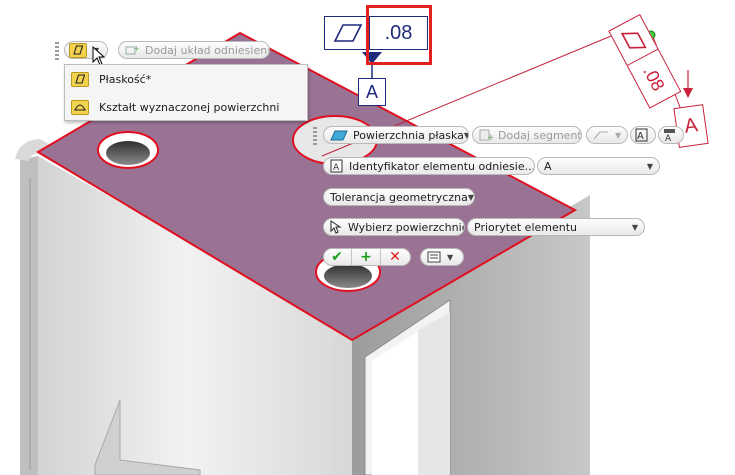 Image resolution: width=735 pixels, height=475 pixels. Describe the element at coordinates (442, 257) in the screenshot. I see `options-menu-button: ▼` at that location.